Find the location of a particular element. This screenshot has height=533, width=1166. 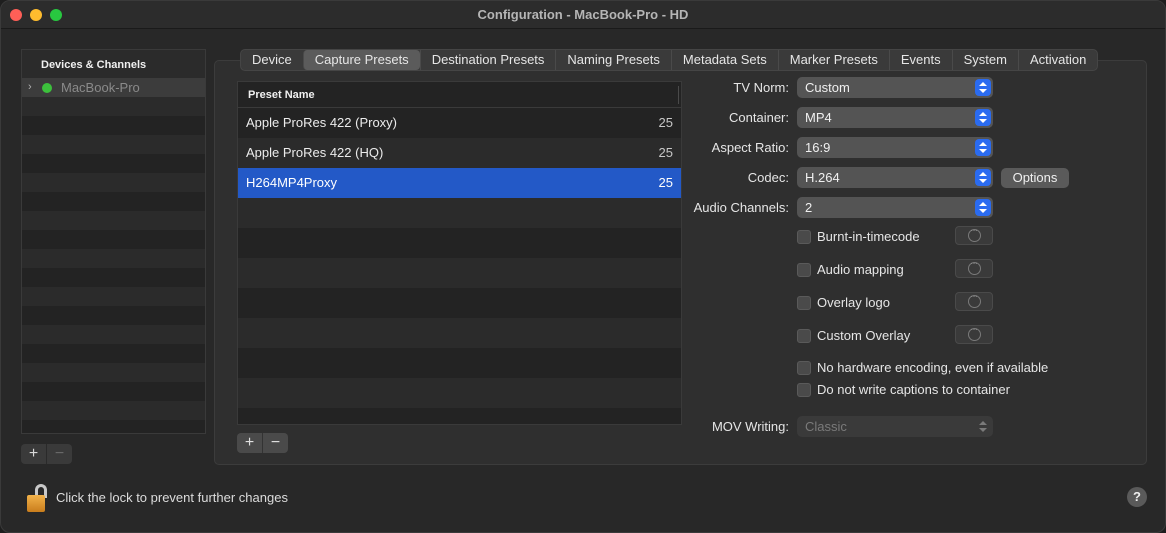

tab-system: System is located at coordinates (984, 60).